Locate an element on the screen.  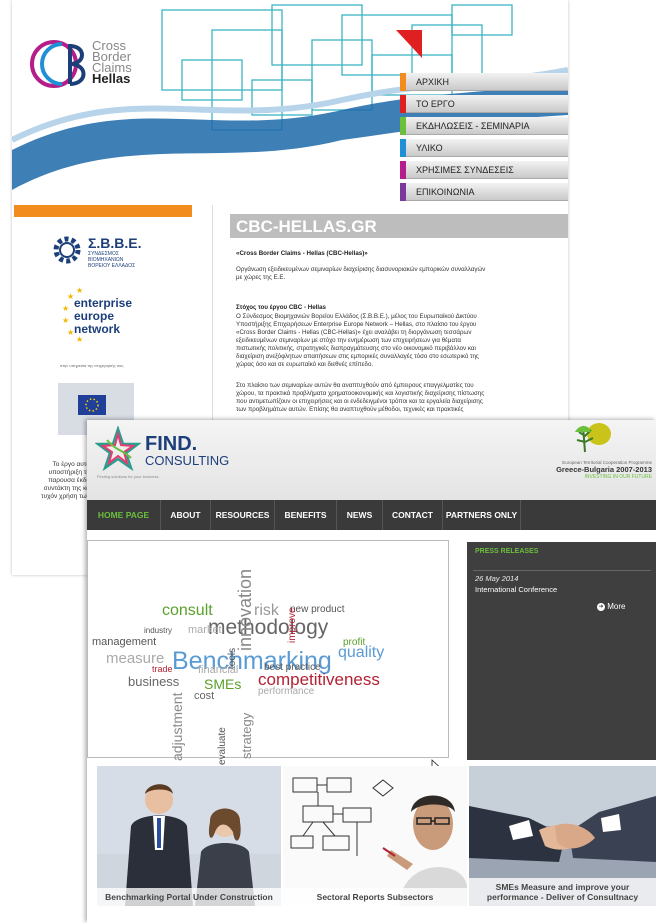
flowchart-man-image is located at coordinates (375, 836).